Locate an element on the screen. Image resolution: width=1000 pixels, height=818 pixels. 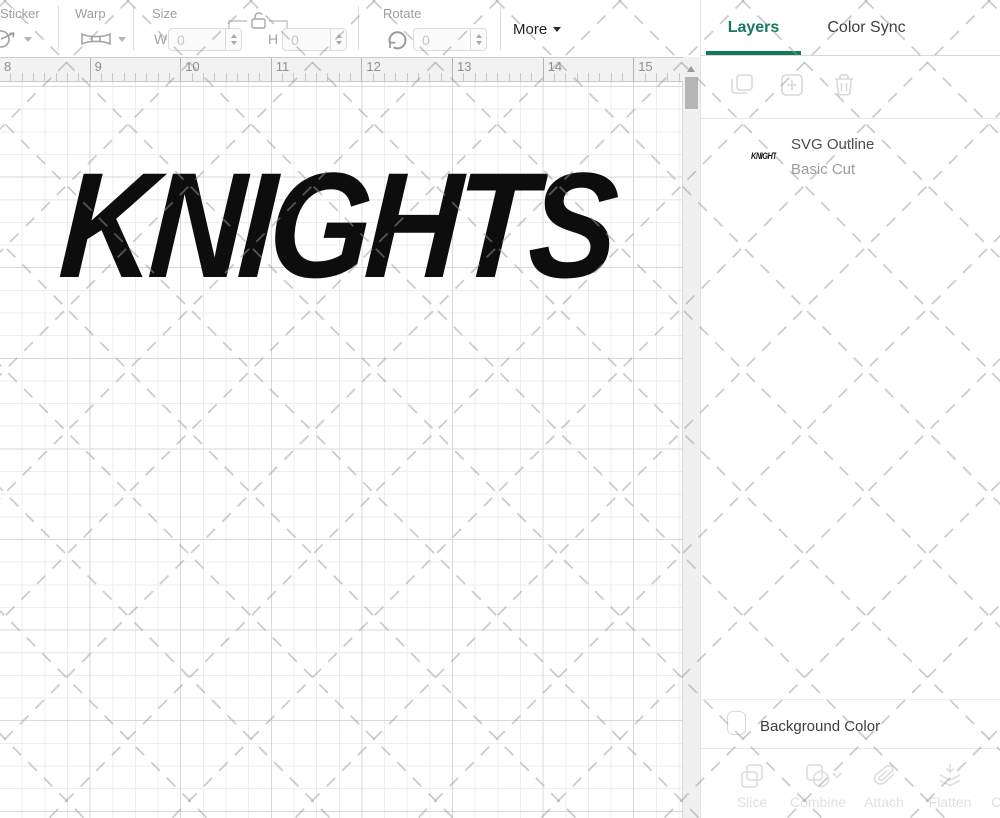
height-input: 0 is located at coordinates (314, 39).